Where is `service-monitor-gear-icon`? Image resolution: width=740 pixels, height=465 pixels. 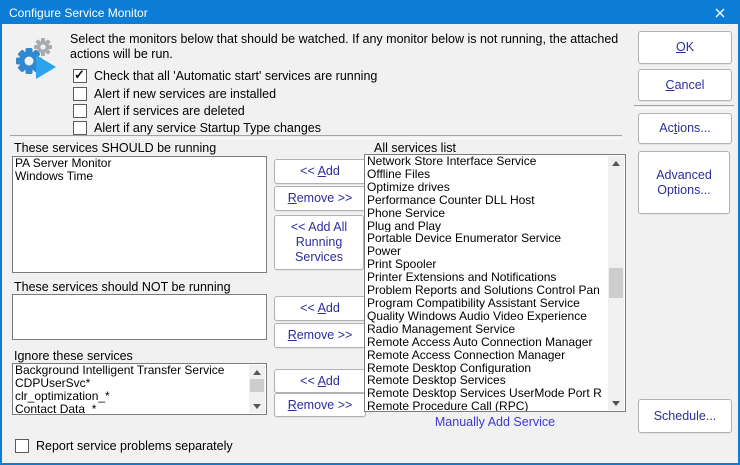
service-monitor-gear-icon is located at coordinates (36, 58).